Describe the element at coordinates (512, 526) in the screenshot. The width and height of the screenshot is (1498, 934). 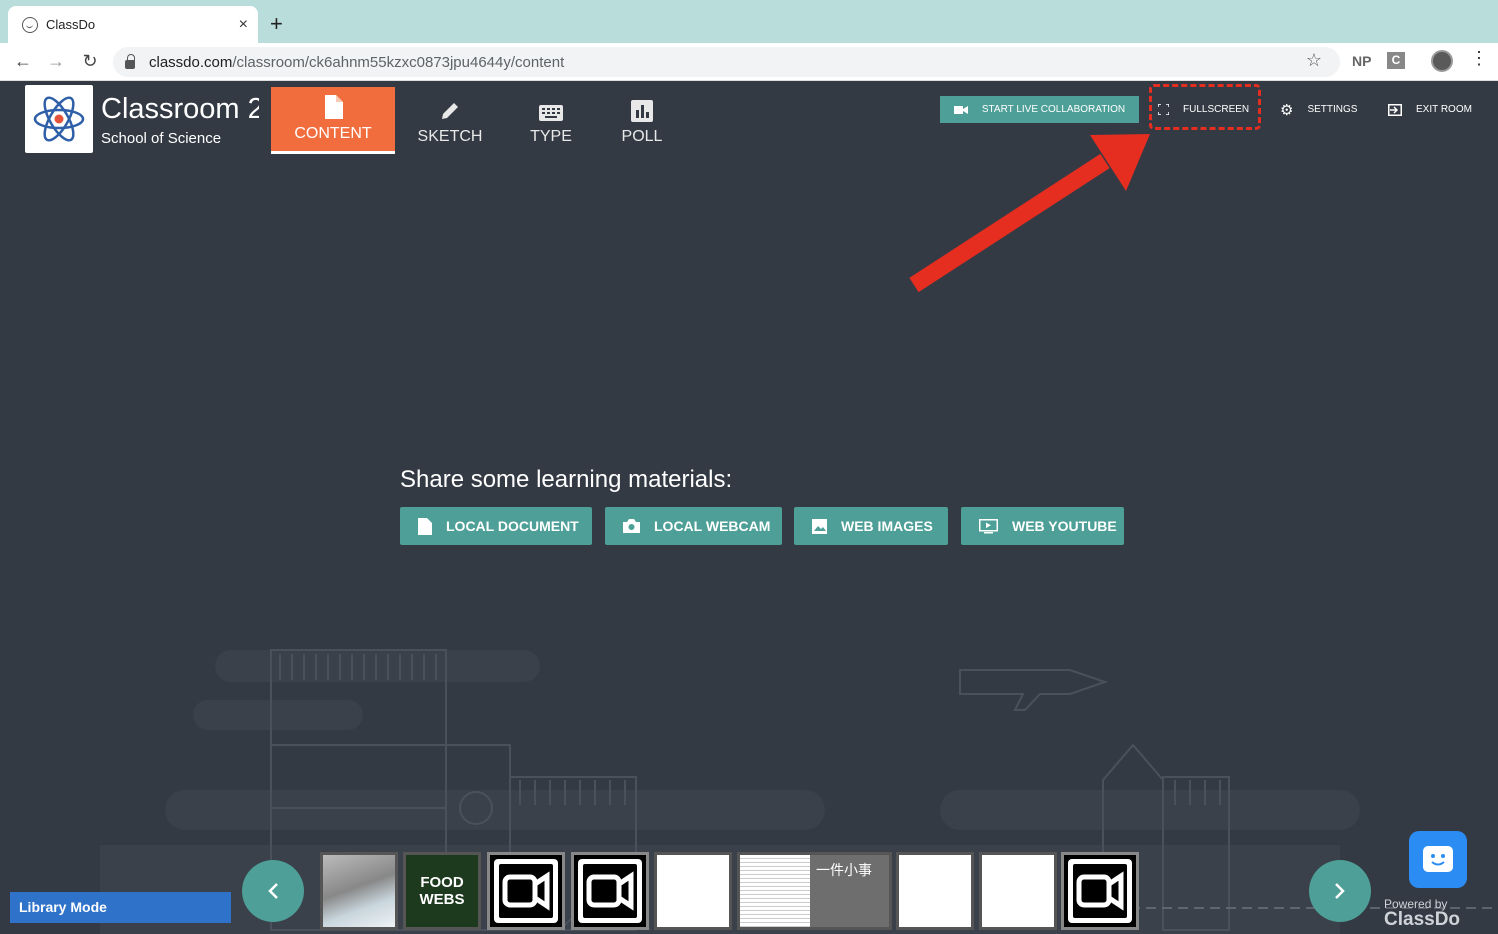
I see `local-document-label: LOCAL DOCUMENT` at that location.